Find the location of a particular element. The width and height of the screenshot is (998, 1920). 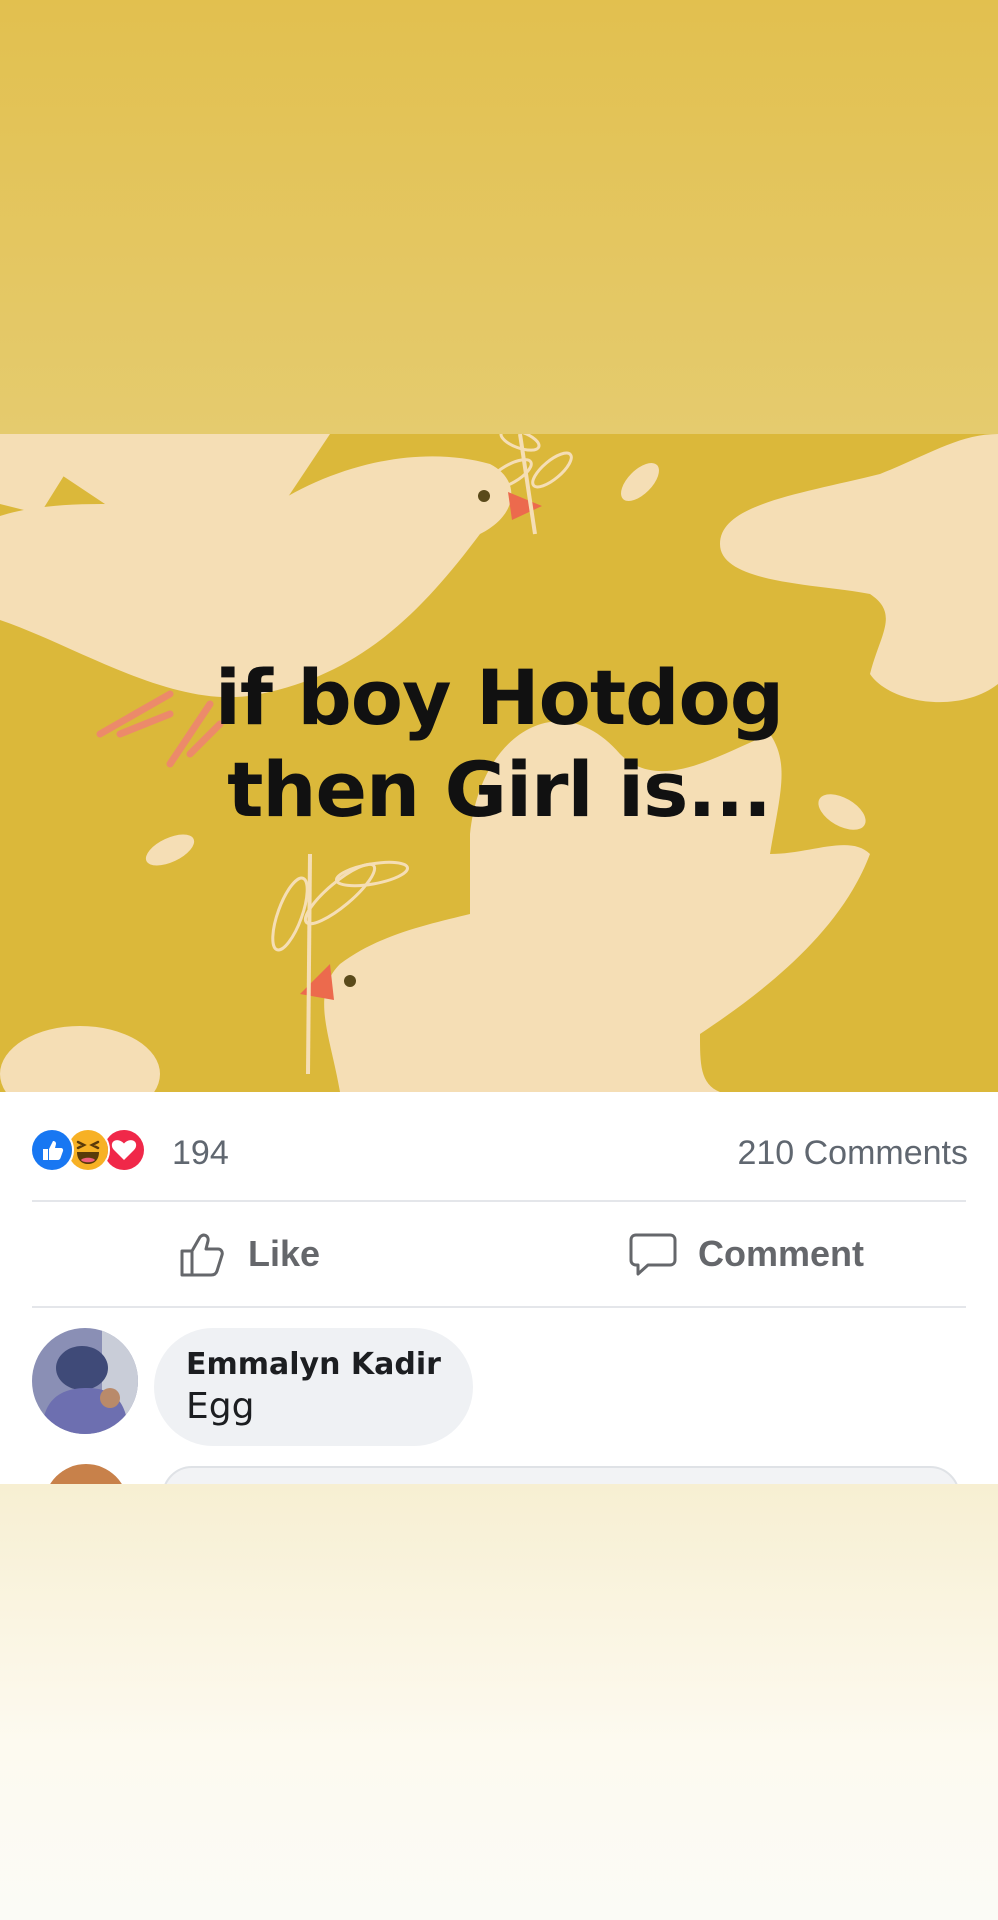

post-caption-line-1: if boy Hotdog is located at coordinates (499, 697).